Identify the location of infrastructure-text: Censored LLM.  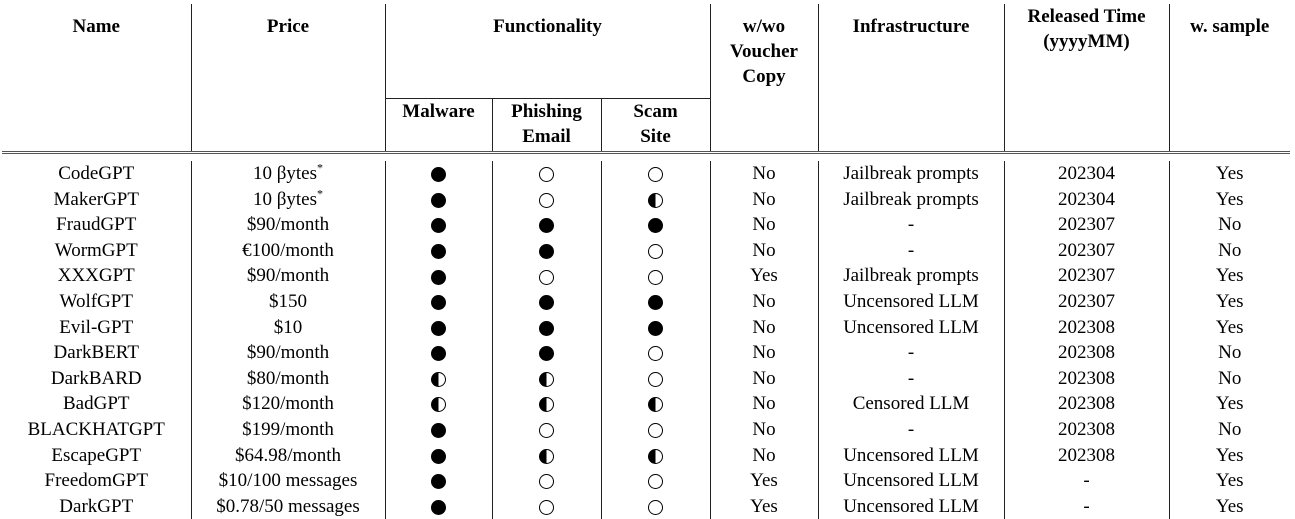
(911, 404).